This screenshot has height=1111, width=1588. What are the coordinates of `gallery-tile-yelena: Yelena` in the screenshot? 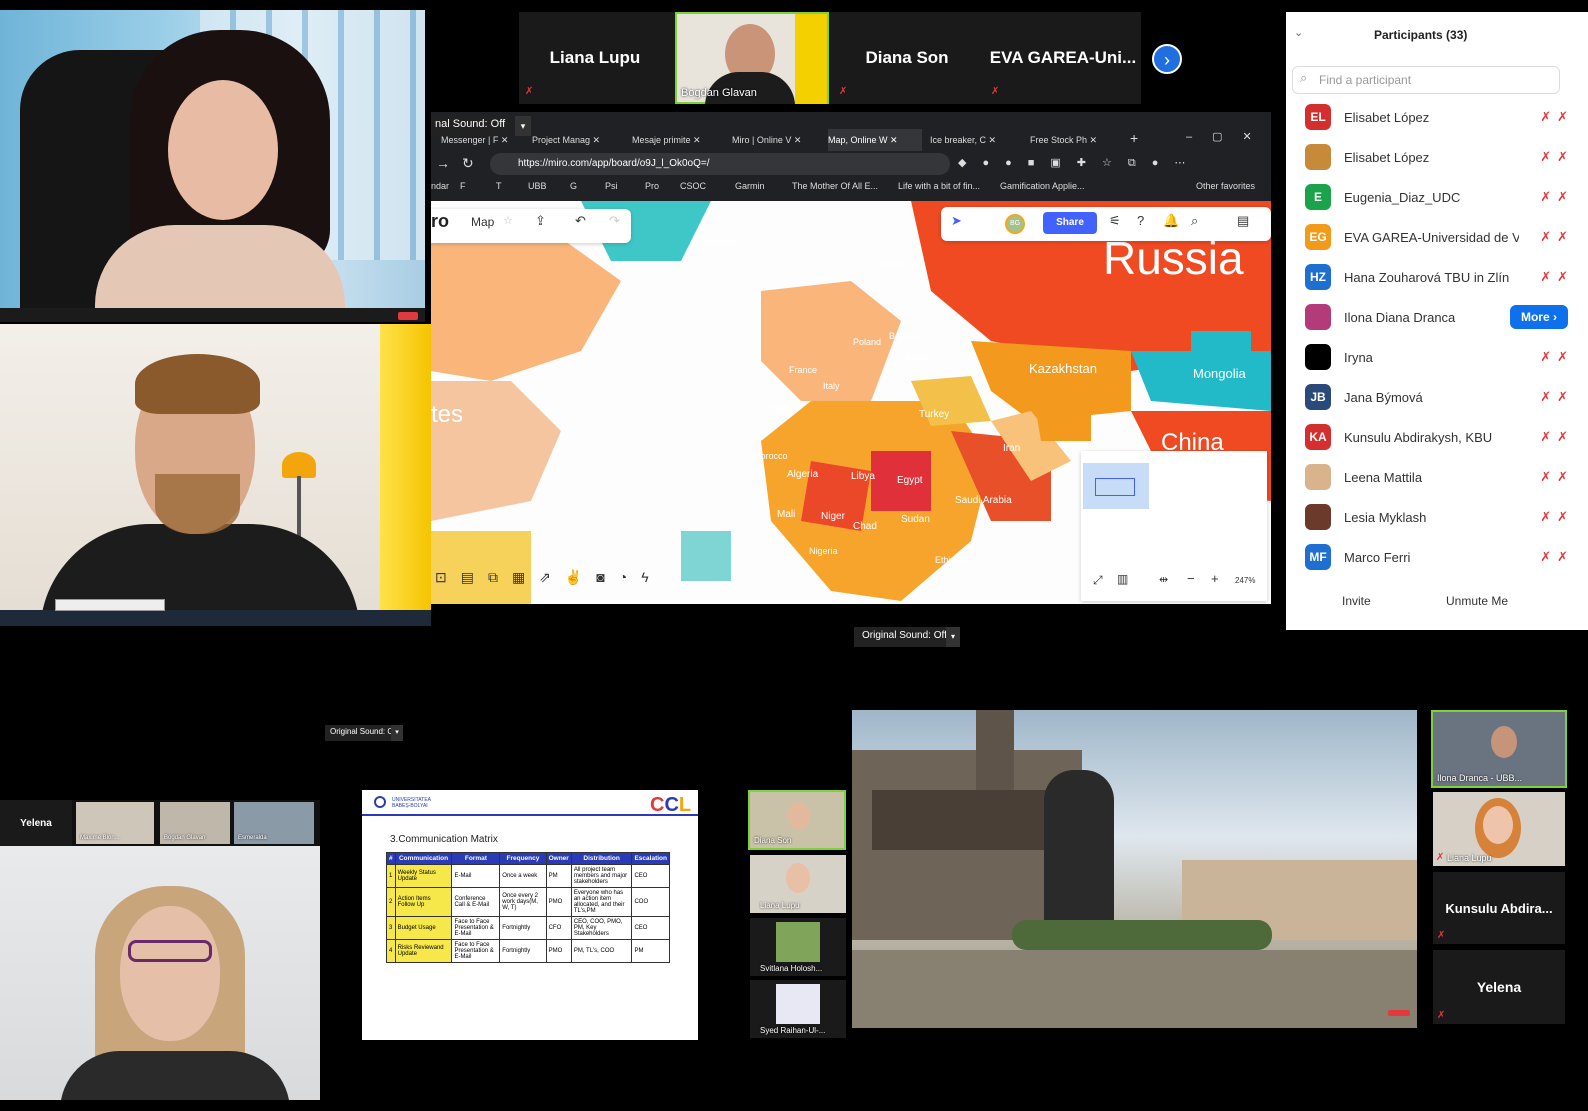 It's located at (1499, 987).